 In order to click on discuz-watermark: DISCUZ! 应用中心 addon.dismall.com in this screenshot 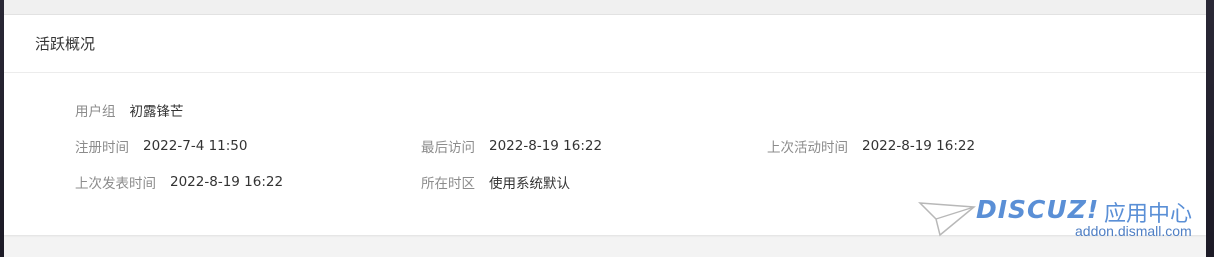, I will do `click(1063, 217)`.